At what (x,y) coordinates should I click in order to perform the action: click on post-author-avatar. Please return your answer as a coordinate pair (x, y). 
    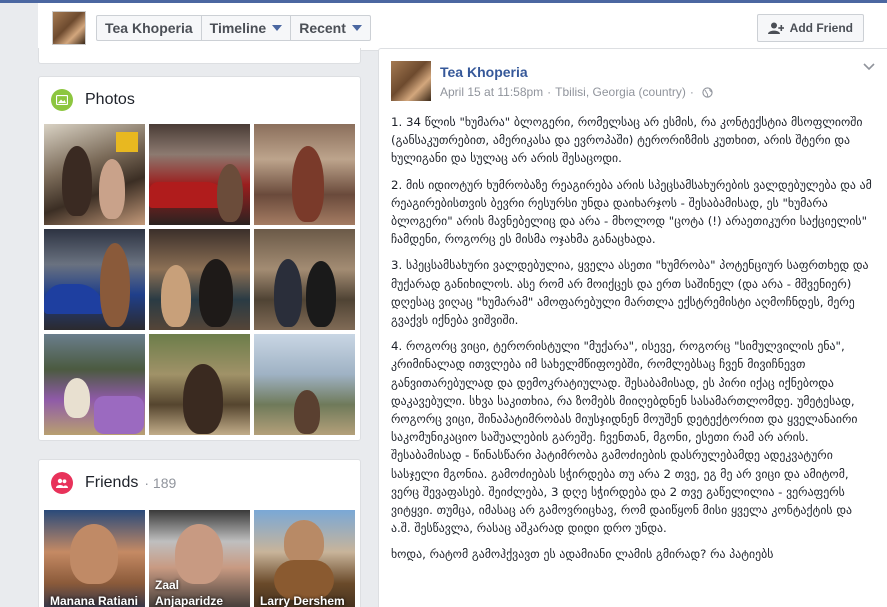
    Looking at the image, I should click on (411, 81).